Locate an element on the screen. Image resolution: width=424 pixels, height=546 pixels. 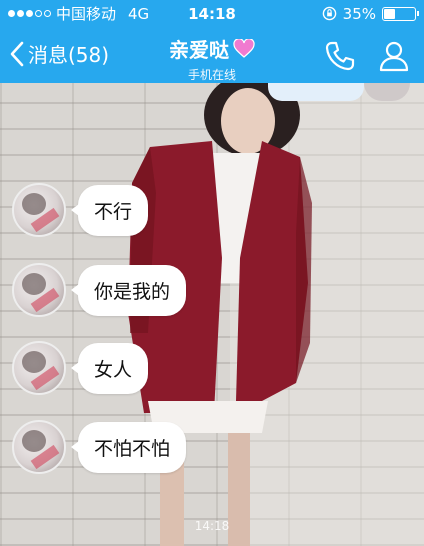
heart-icon is located at coordinates (244, 48).